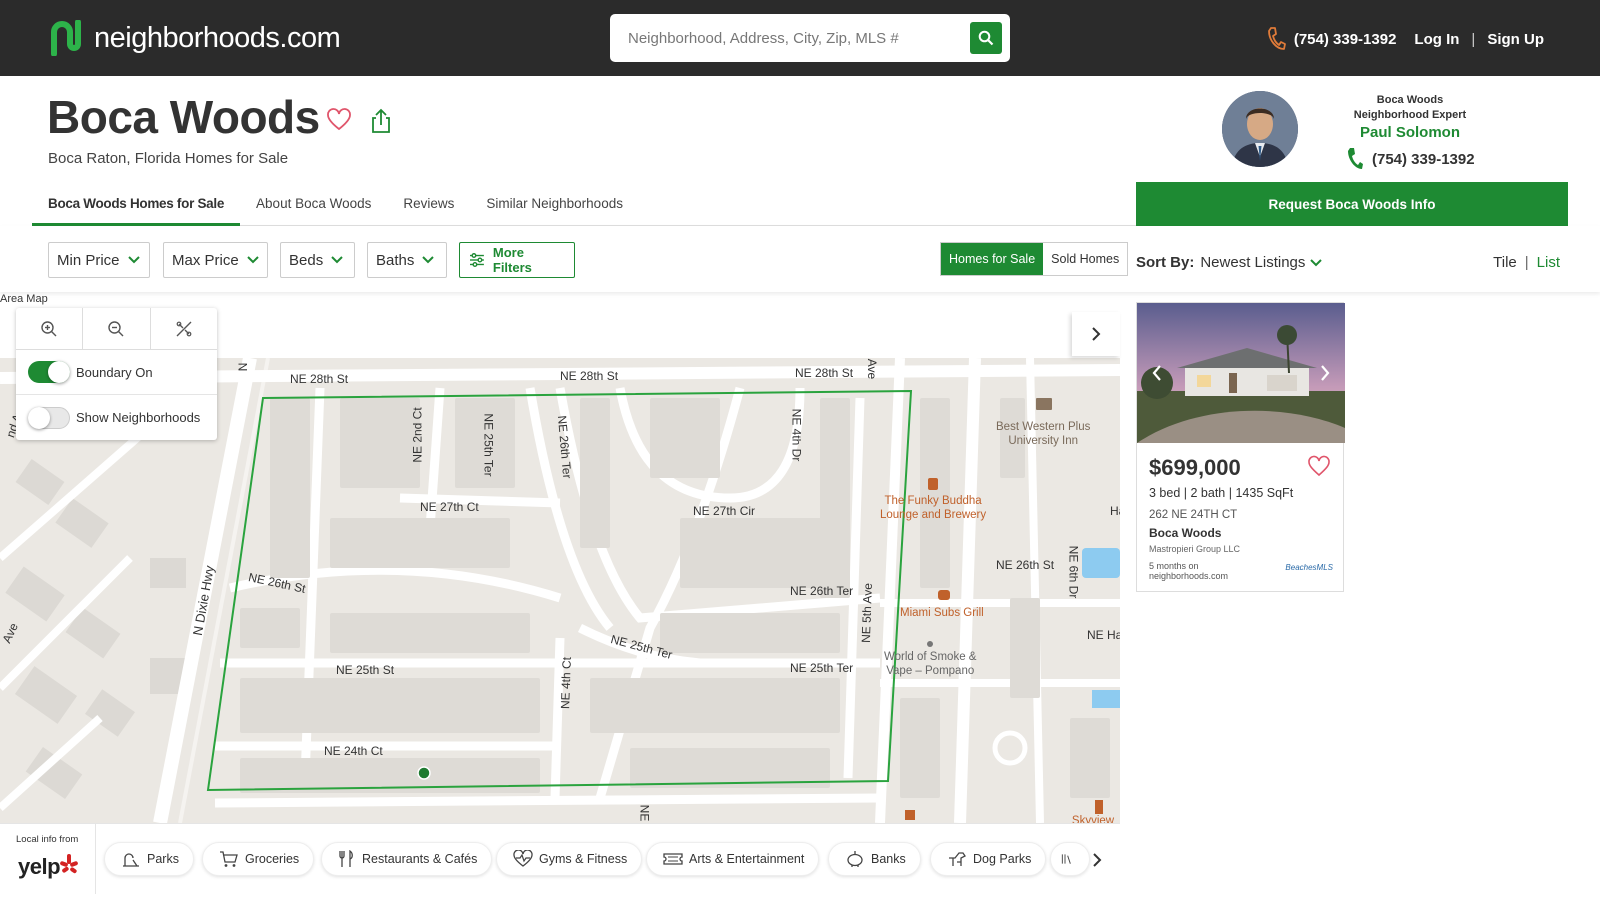 The width and height of the screenshot is (1600, 900). Describe the element at coordinates (229, 859) in the screenshot. I see `cart-icon` at that location.